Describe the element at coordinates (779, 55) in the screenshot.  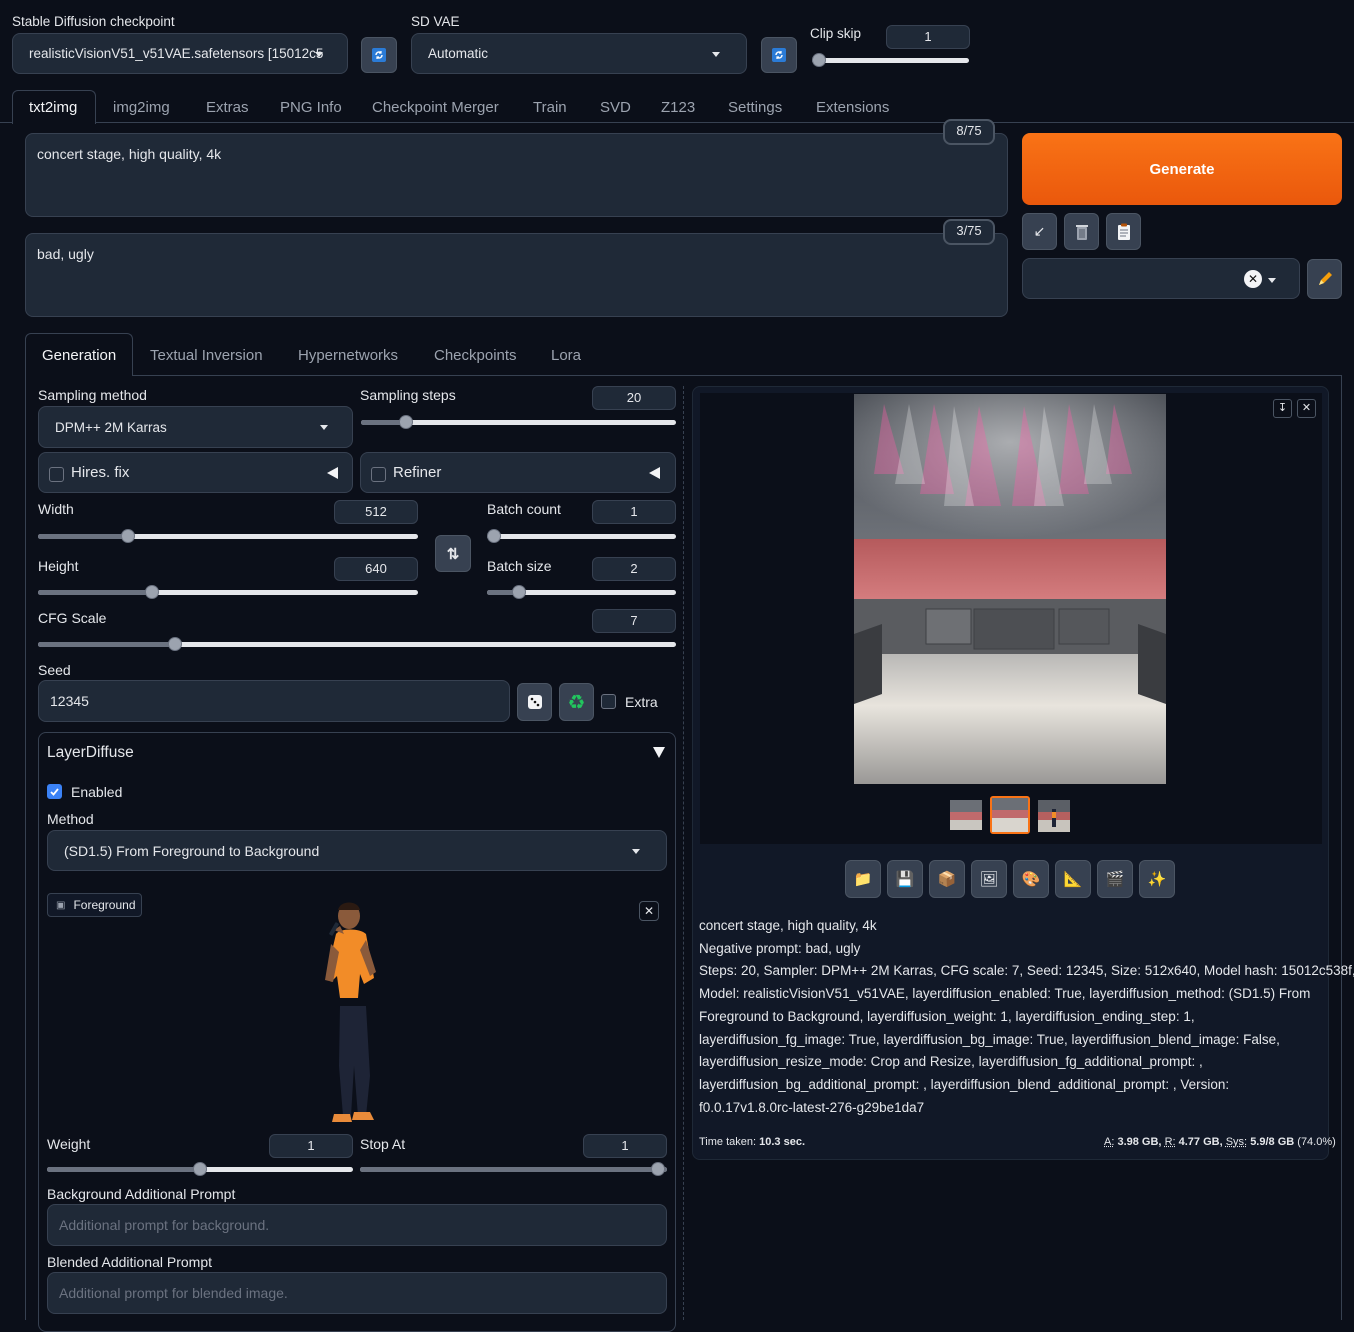
I see `refresh-vae-button` at that location.